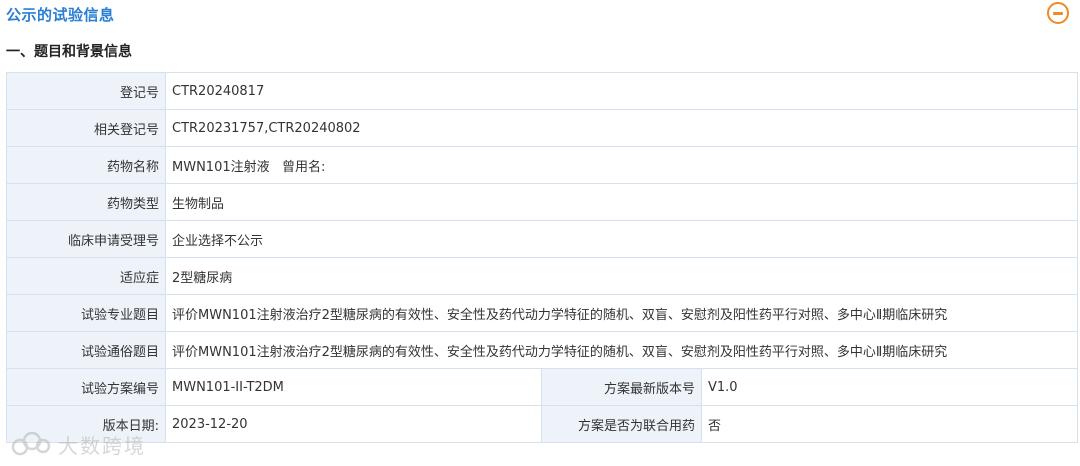 The height and width of the screenshot is (466, 1080). Describe the element at coordinates (86, 276) in the screenshot. I see `row-label: 适应症` at that location.